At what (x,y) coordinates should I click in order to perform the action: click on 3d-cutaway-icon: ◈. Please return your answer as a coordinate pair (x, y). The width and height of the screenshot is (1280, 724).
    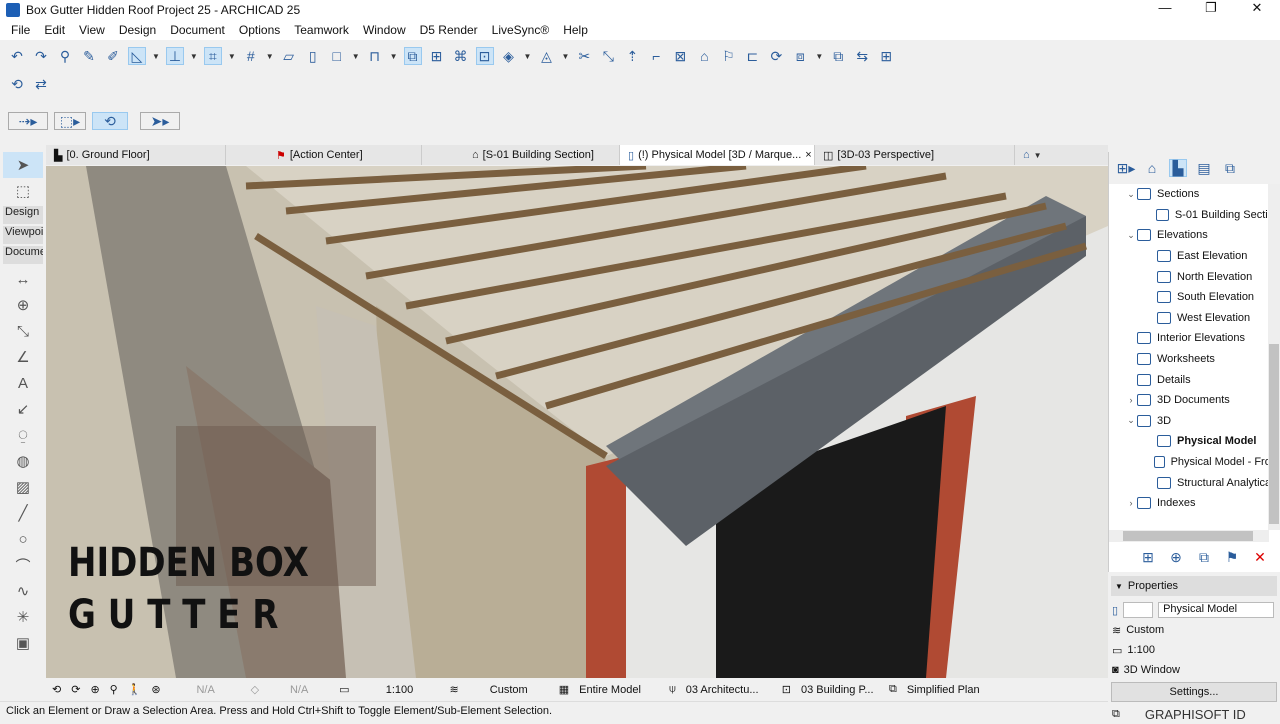
    Looking at the image, I should click on (509, 56).